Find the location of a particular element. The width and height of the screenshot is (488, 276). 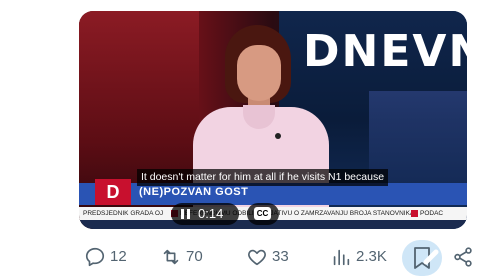

reply-button: 12 is located at coordinates (114, 257).